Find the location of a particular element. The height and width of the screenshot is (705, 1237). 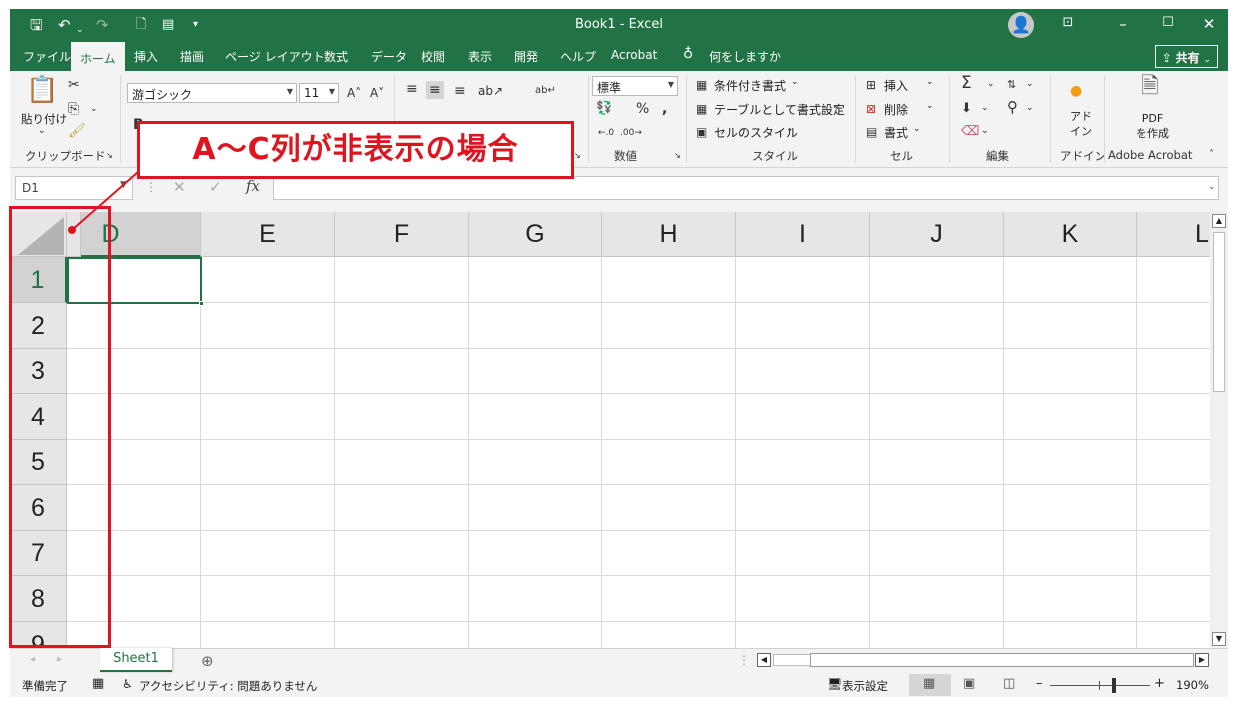

lightbulb-icon: ♁ is located at coordinates (688, 54).